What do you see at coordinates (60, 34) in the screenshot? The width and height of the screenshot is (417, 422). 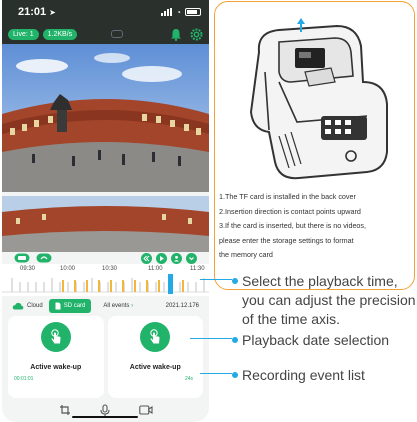 I see `bitrate-badge: 1.2KB/s` at bounding box center [60, 34].